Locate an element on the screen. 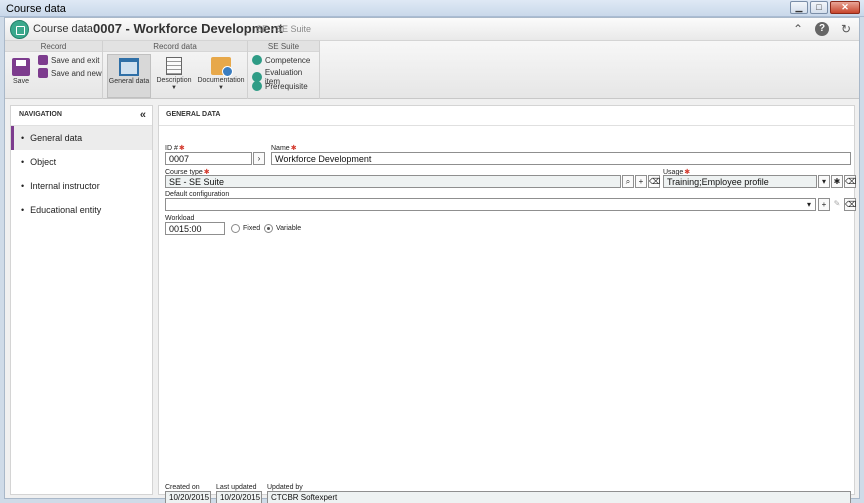  usage-field: Training;Employee profile is located at coordinates (740, 181).